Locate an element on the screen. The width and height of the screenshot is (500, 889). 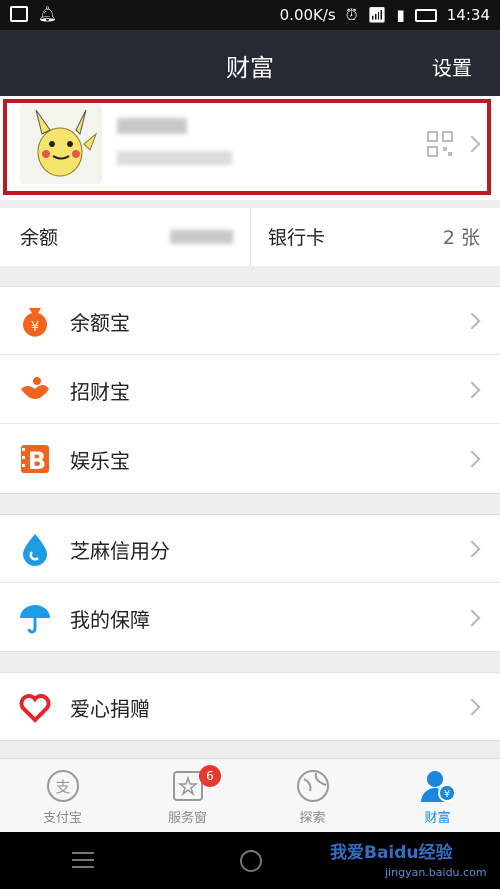
menu-item-label: 爱心捐赠 is located at coordinates (110, 709).